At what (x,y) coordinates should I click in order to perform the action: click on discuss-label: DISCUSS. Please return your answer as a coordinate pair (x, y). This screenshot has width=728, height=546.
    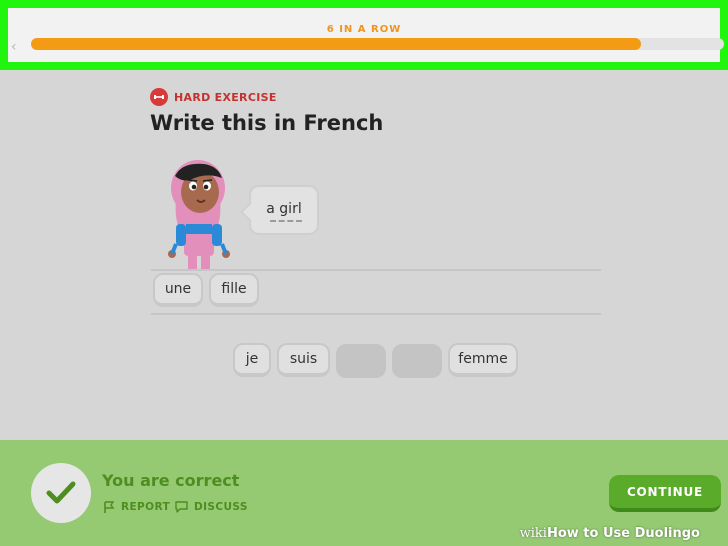
    Looking at the image, I should click on (221, 507).